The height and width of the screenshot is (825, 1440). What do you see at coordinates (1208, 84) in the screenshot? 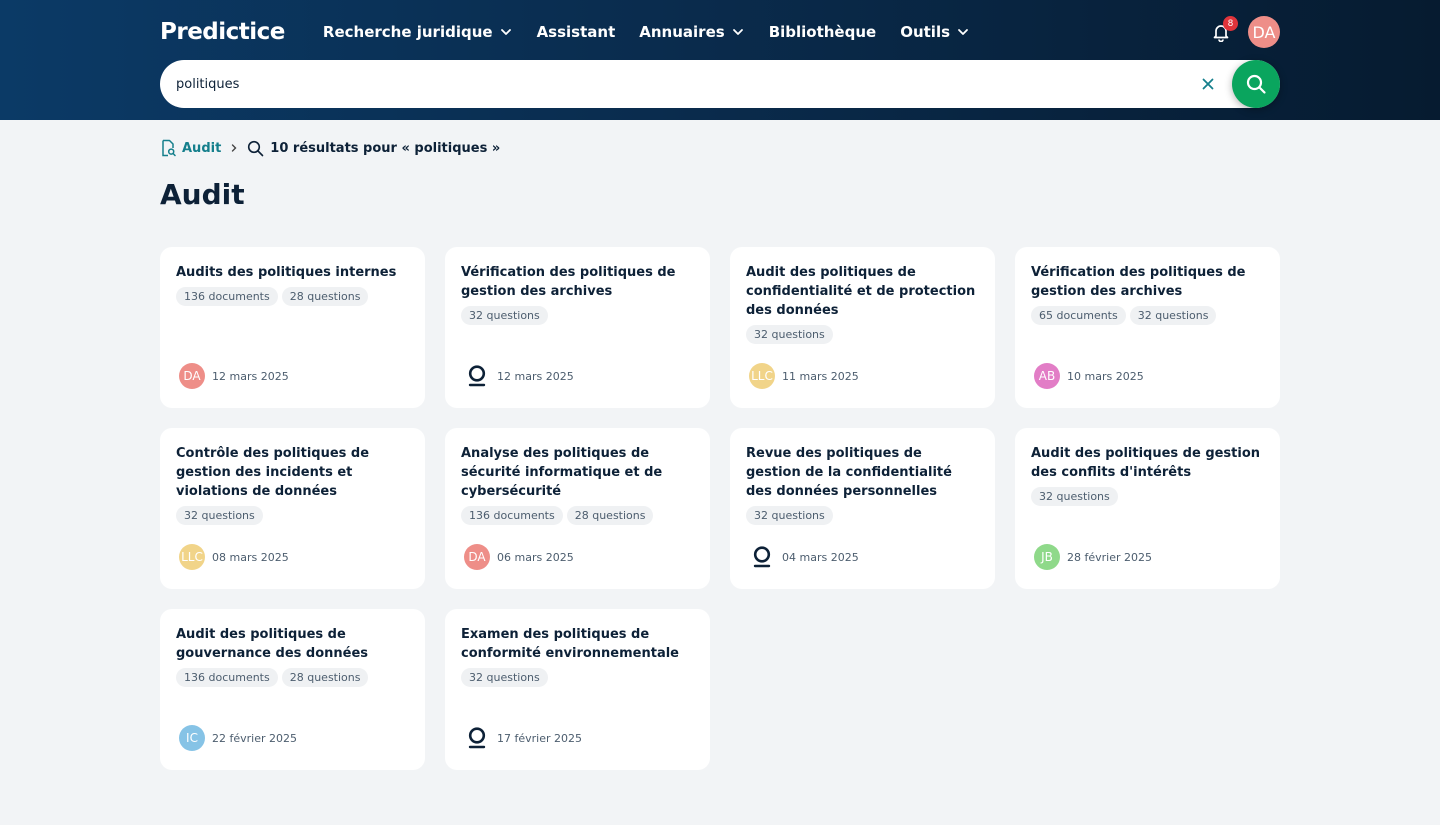
I see `clear-search-icon` at bounding box center [1208, 84].